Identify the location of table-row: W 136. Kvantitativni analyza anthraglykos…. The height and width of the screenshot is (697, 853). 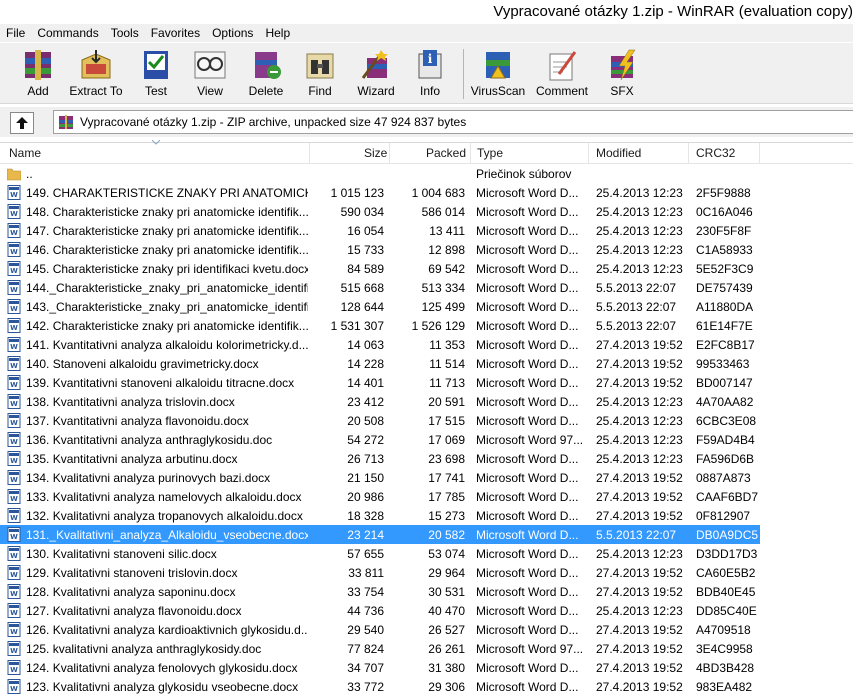
(426, 439).